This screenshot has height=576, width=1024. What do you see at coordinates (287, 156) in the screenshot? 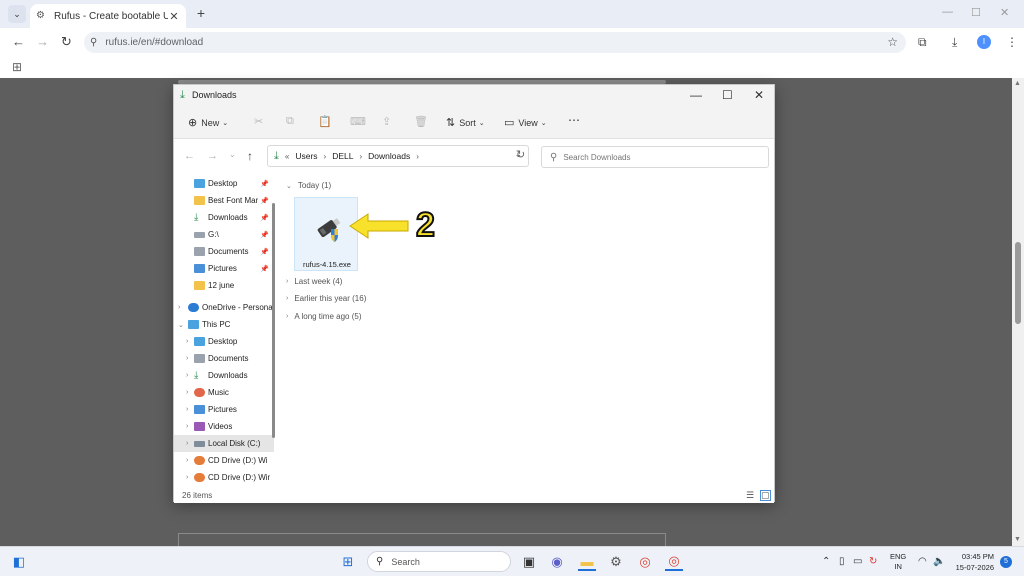
I see `overflow-icon: «` at bounding box center [287, 156].